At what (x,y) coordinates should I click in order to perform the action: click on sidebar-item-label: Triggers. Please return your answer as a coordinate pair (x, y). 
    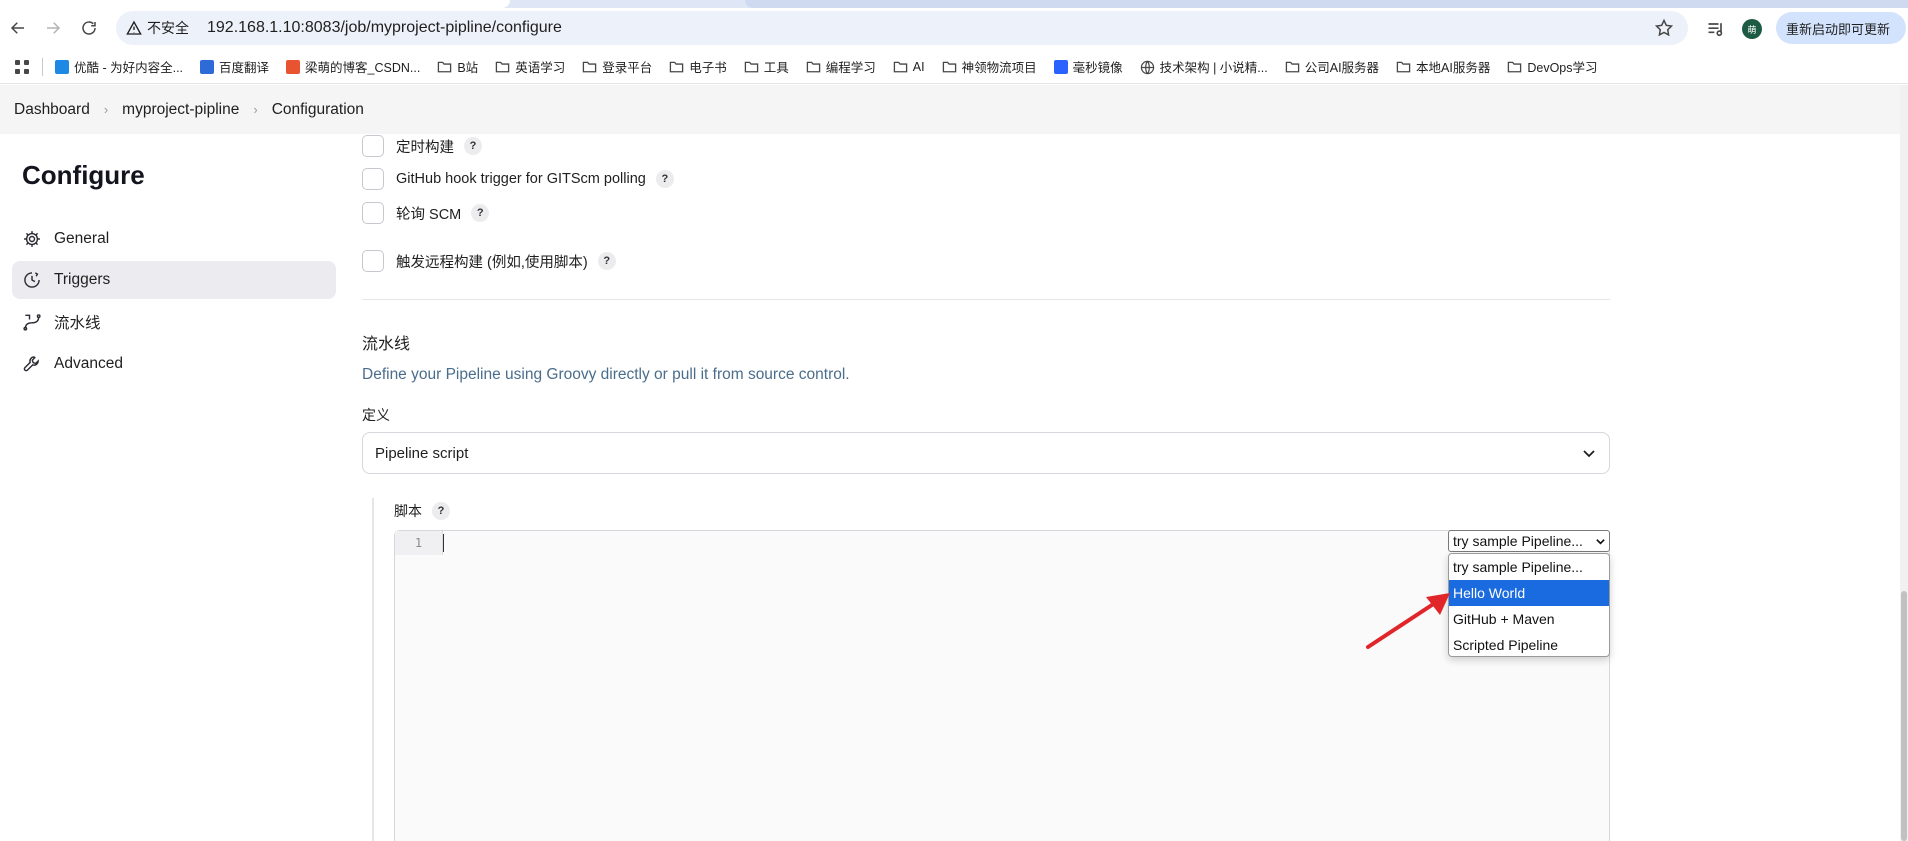
    Looking at the image, I should click on (82, 279).